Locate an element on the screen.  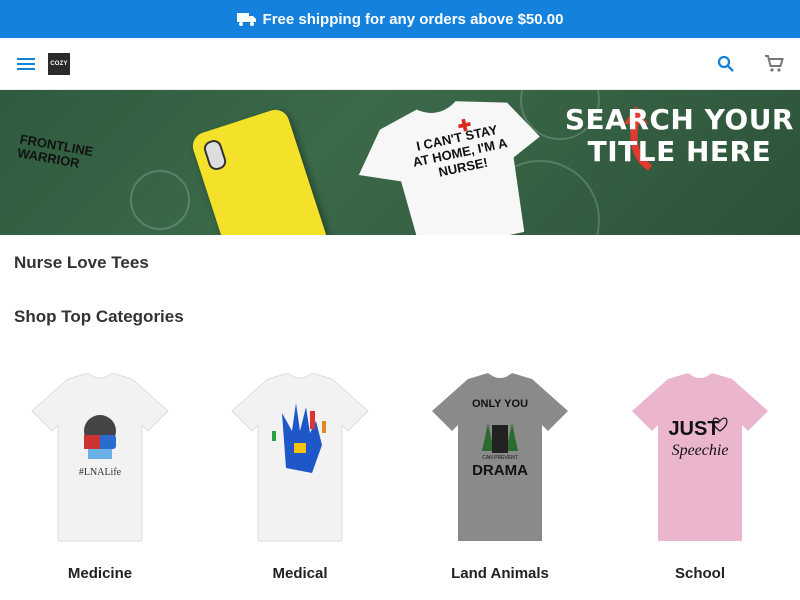
cart-icon is located at coordinates (774, 63).